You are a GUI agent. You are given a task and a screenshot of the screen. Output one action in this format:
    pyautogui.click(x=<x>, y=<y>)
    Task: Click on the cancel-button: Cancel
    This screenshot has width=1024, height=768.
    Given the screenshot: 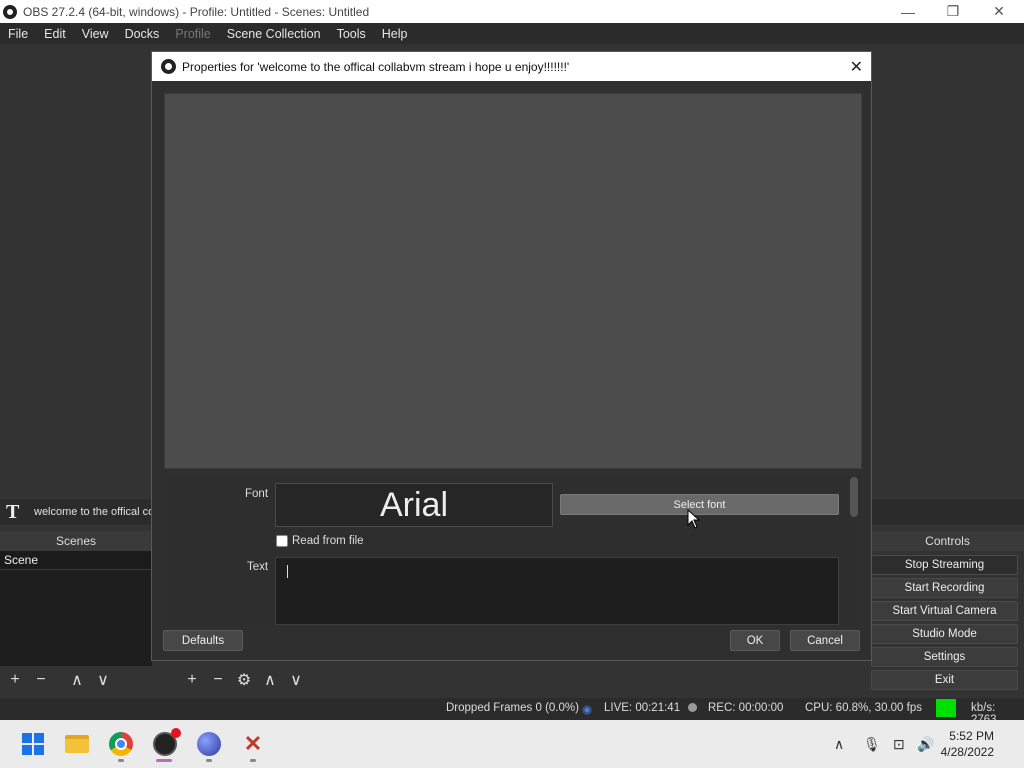 What is the action you would take?
    pyautogui.click(x=825, y=640)
    